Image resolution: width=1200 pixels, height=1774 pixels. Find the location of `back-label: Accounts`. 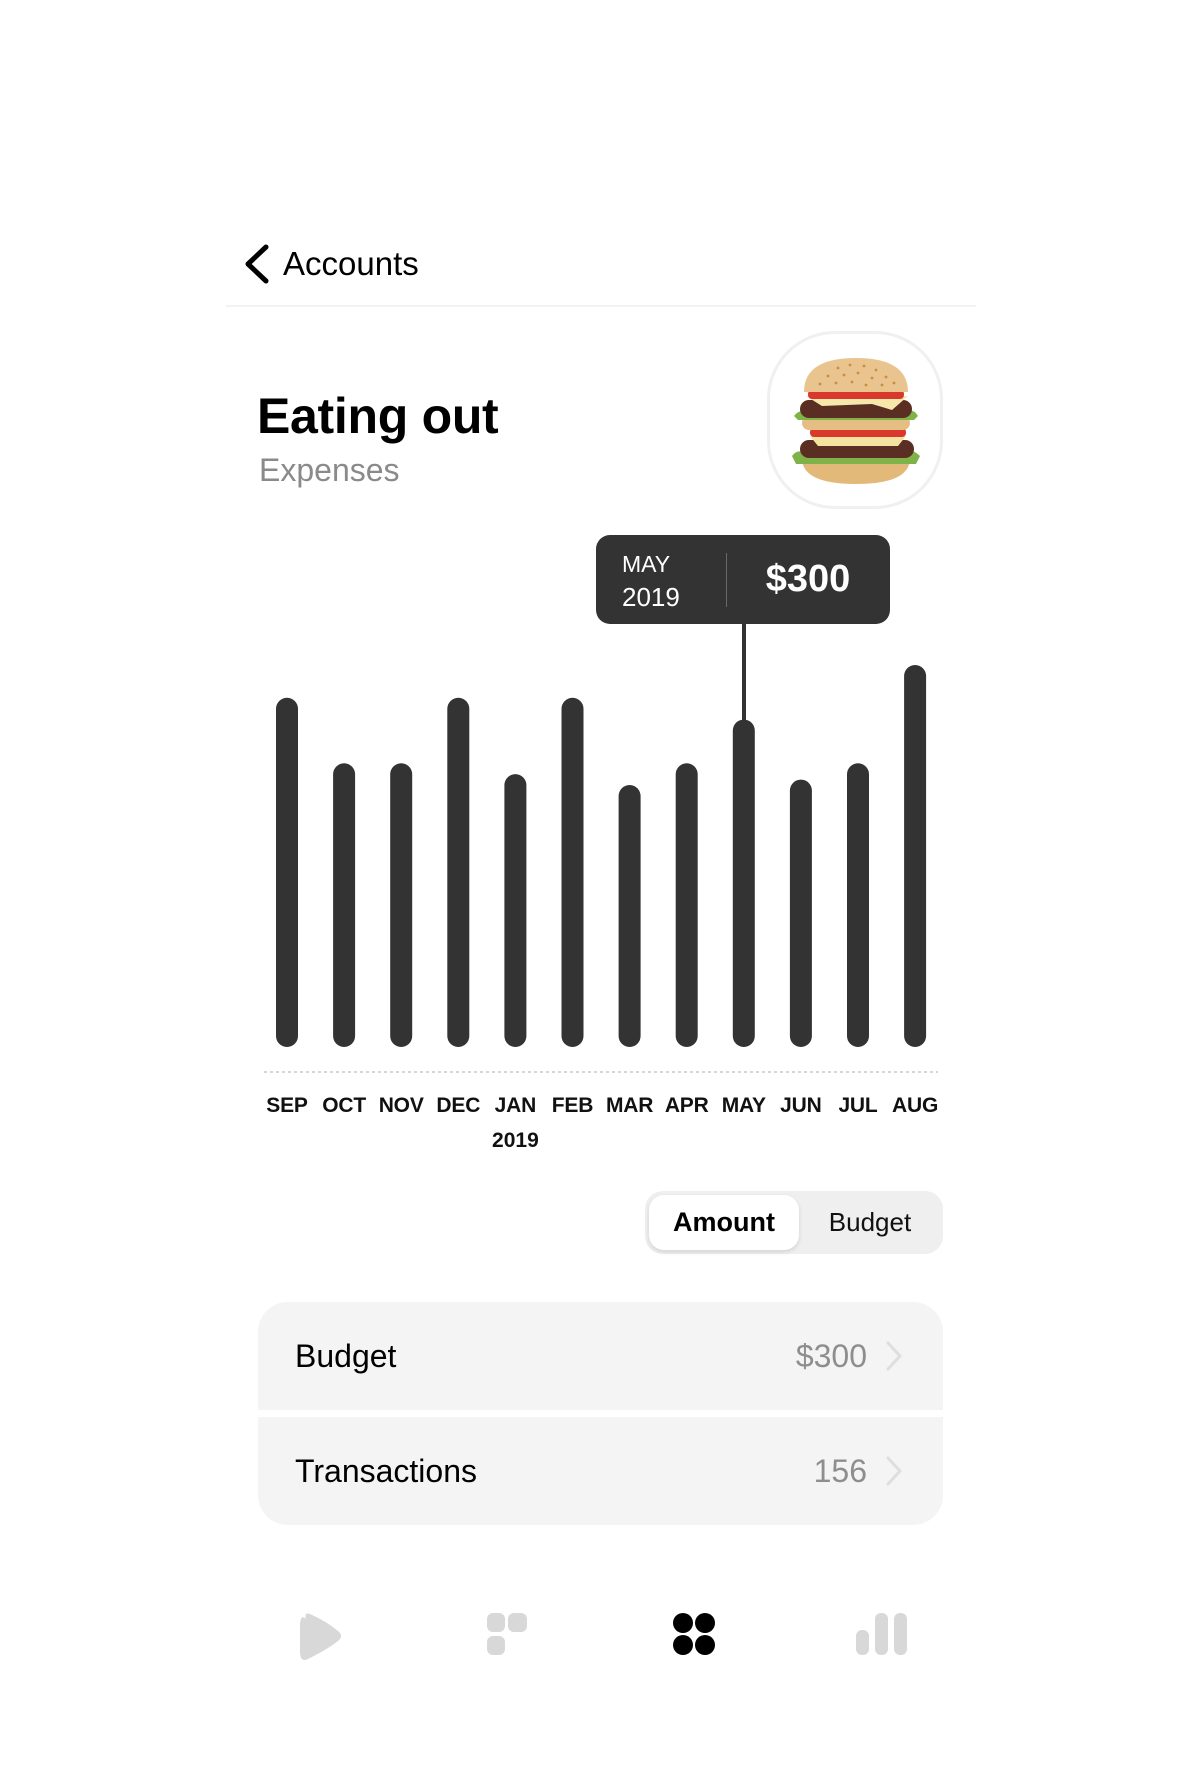

back-label: Accounts is located at coordinates (351, 263).